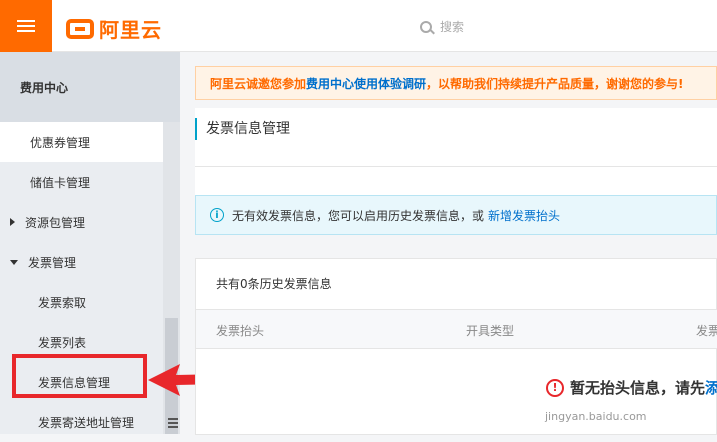 The height and width of the screenshot is (442, 717). I want to click on caret-down-icon, so click(14, 262).